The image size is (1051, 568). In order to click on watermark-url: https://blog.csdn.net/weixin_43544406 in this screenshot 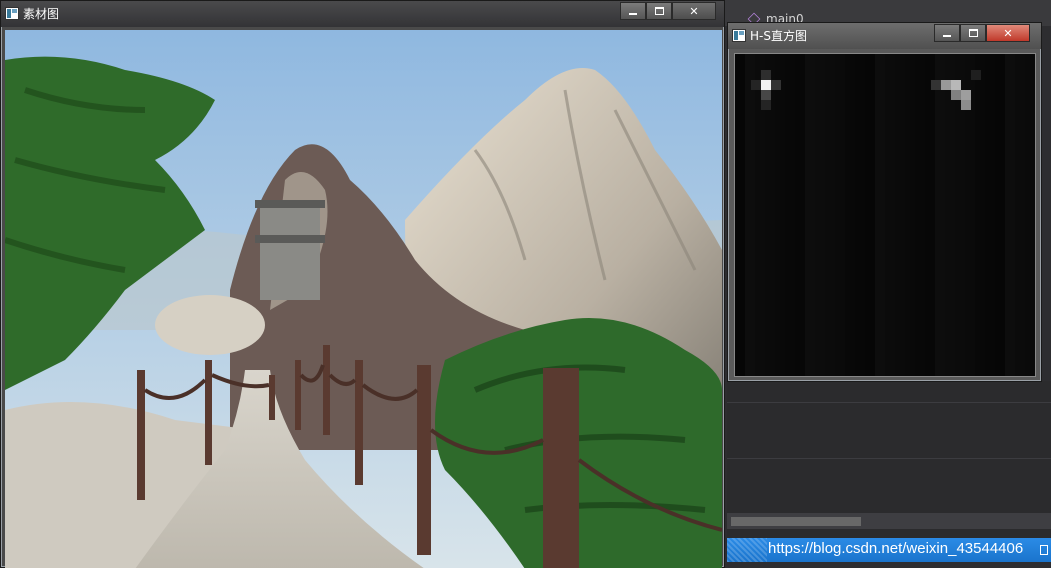, I will do `click(896, 548)`.